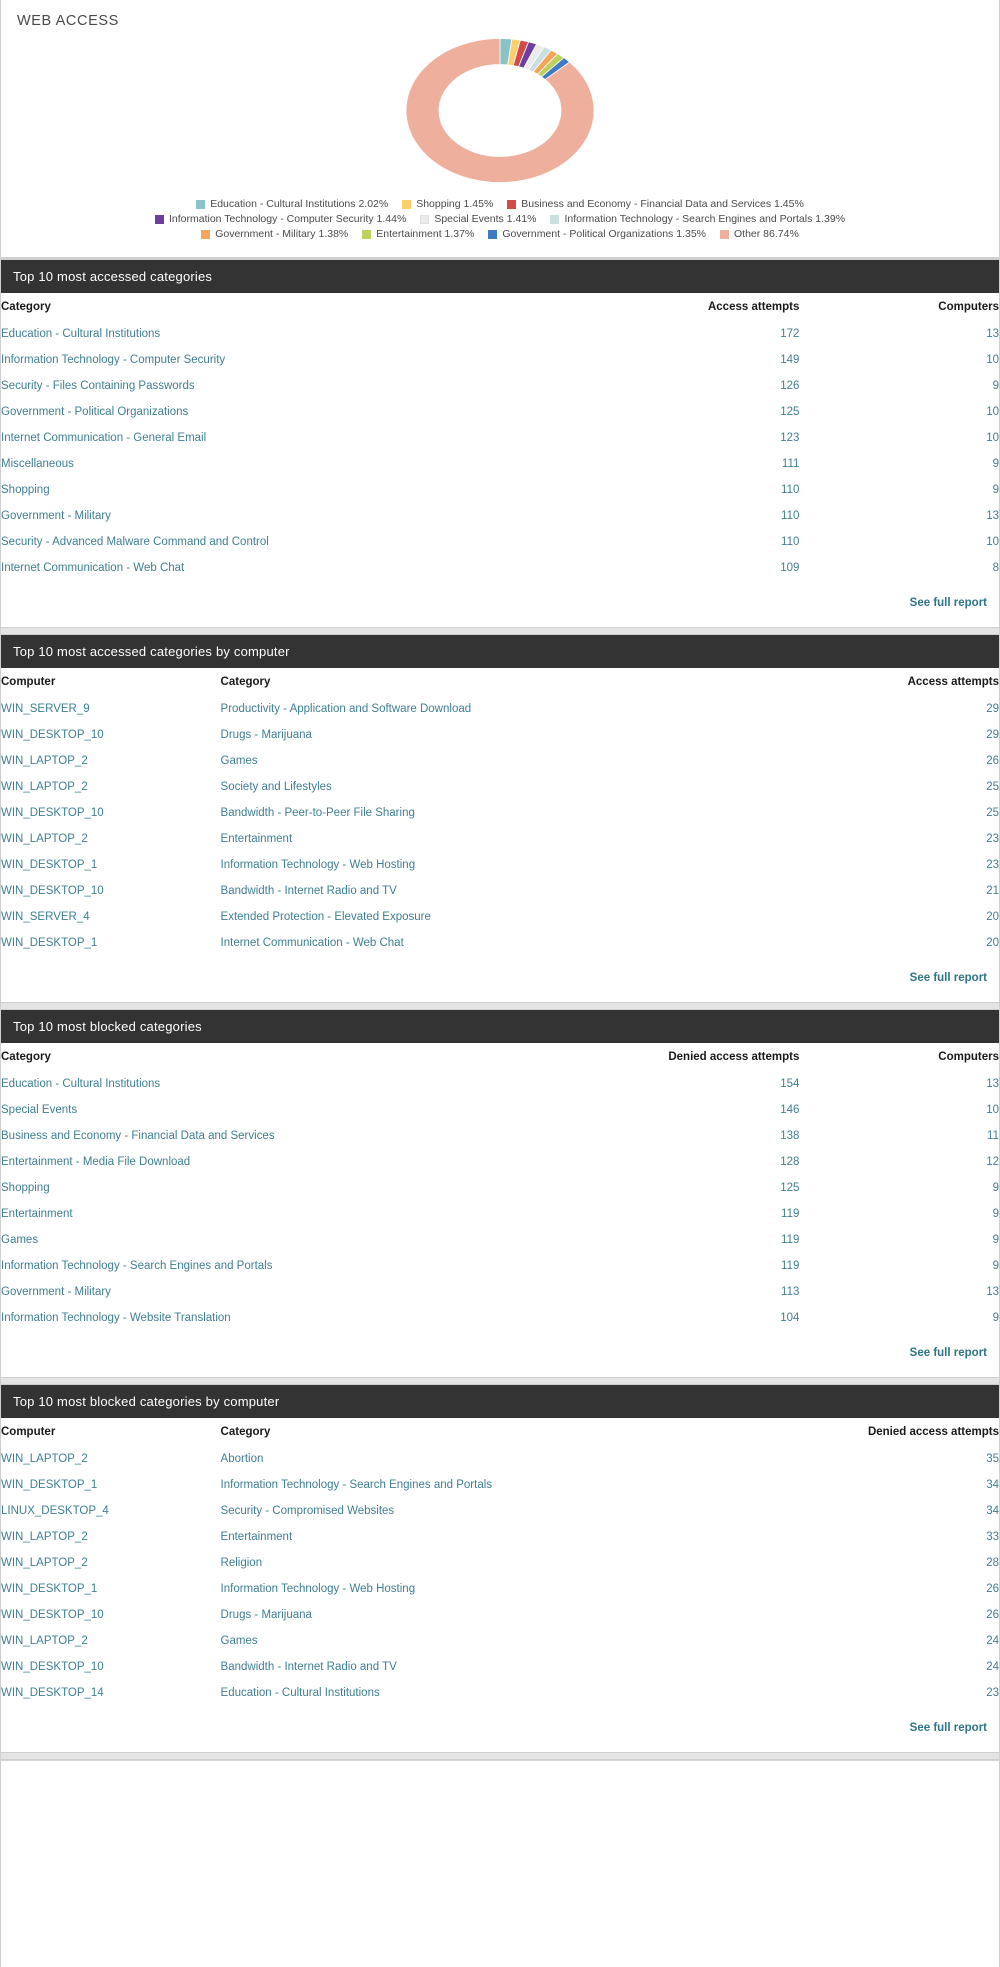 The image size is (1000, 1967). Describe the element at coordinates (242, 1563) in the screenshot. I see `category-link: Religion` at that location.